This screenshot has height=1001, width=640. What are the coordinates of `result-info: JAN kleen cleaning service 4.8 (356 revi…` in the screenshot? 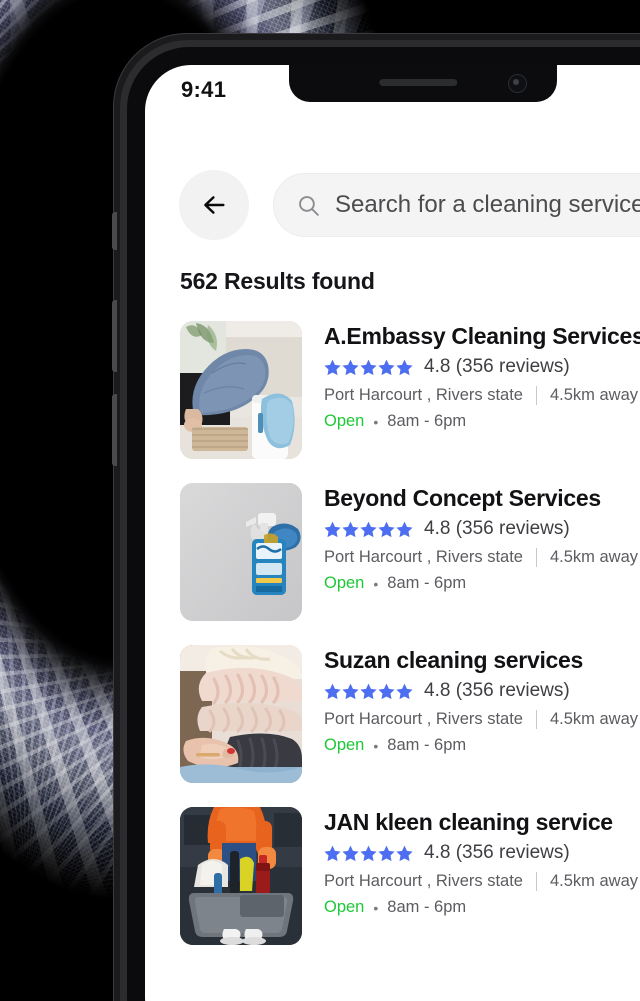 It's located at (481, 876).